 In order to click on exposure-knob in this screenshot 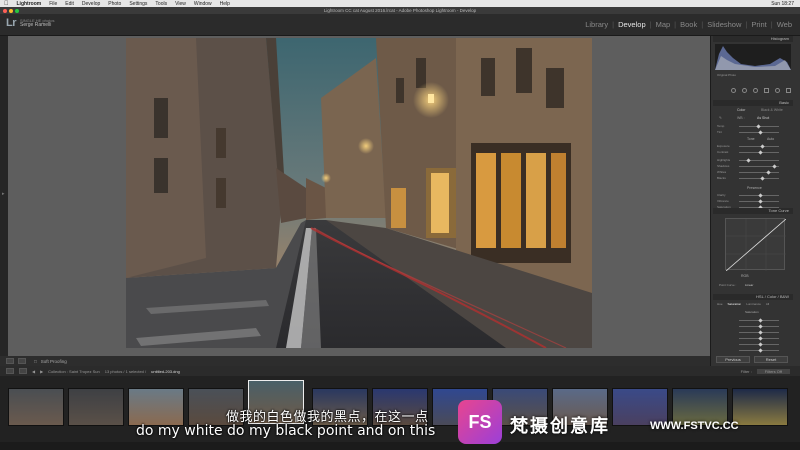, I will do `click(762, 146)`.